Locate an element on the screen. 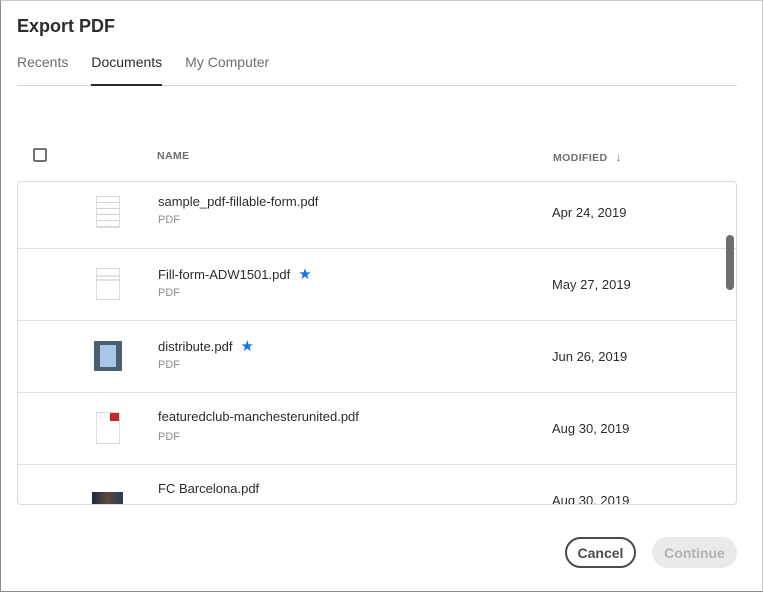 The image size is (763, 592). file-name: sample_pdf-fillable-form.pdf is located at coordinates (238, 201).